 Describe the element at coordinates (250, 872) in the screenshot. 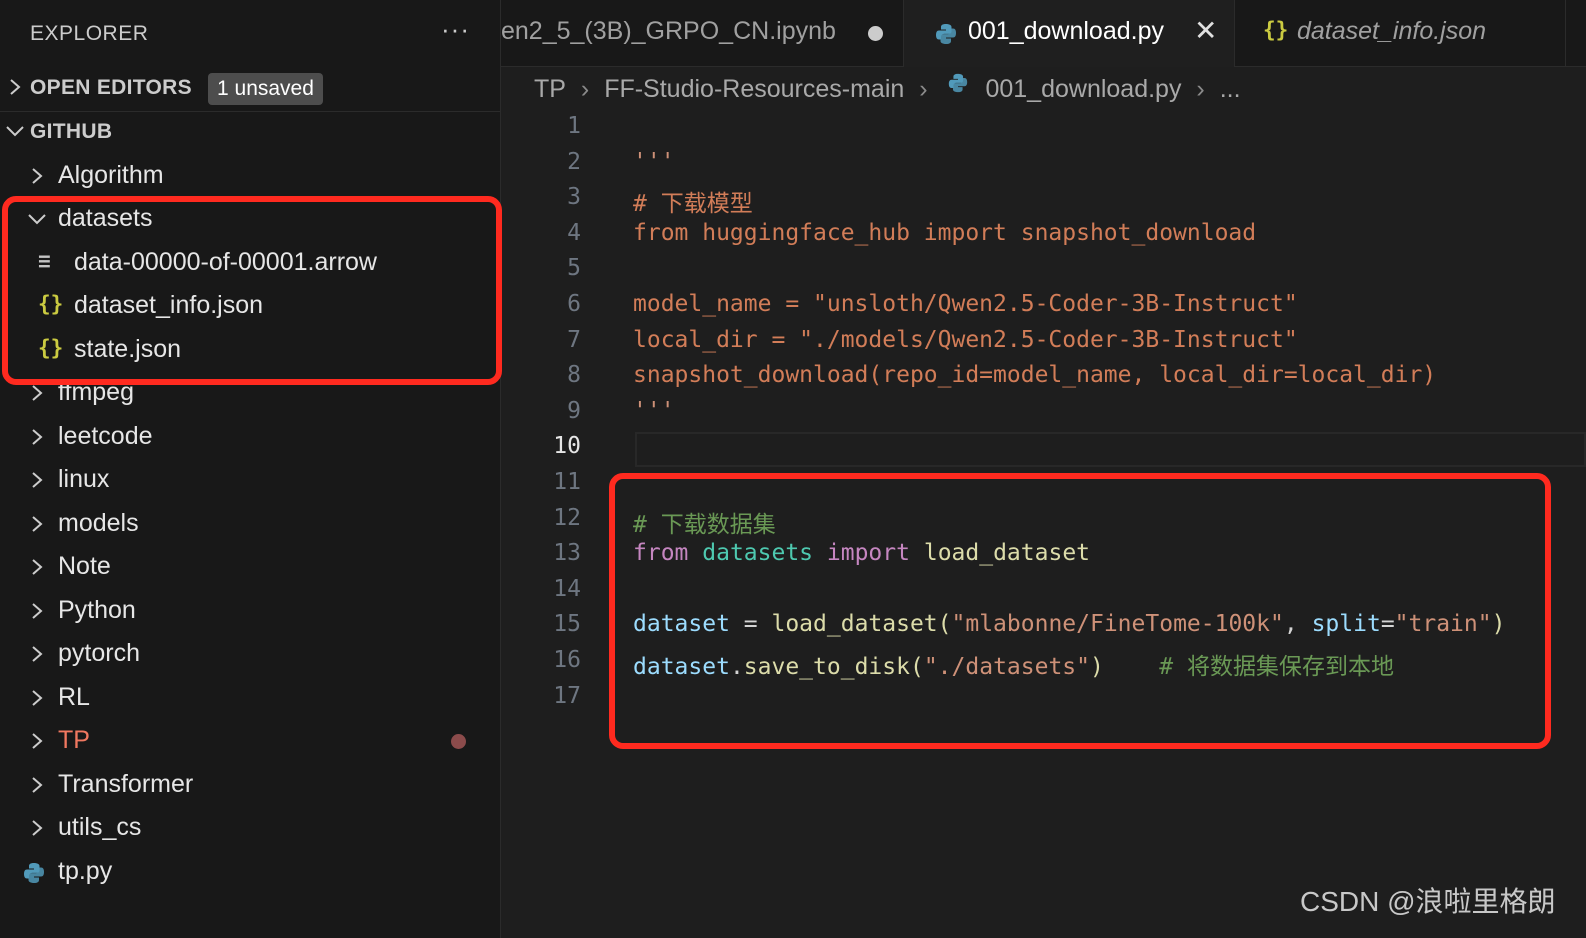

I see `tree-file-tp-py: tp.py` at that location.